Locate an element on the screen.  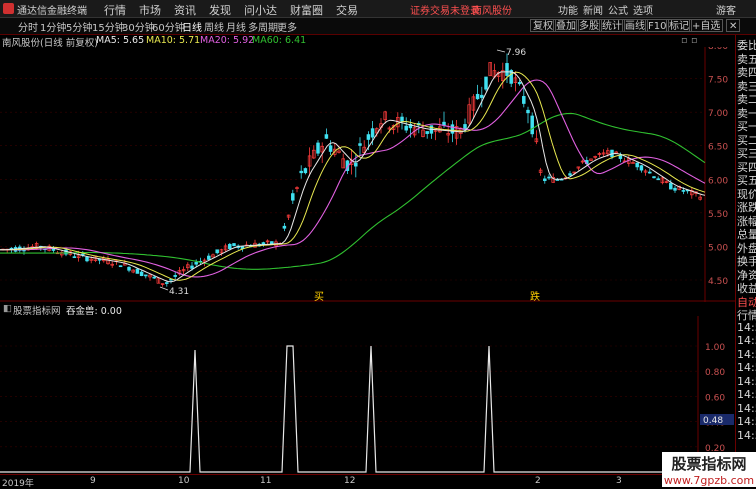
tf-monthly: 月线 is located at coordinates (236, 26).